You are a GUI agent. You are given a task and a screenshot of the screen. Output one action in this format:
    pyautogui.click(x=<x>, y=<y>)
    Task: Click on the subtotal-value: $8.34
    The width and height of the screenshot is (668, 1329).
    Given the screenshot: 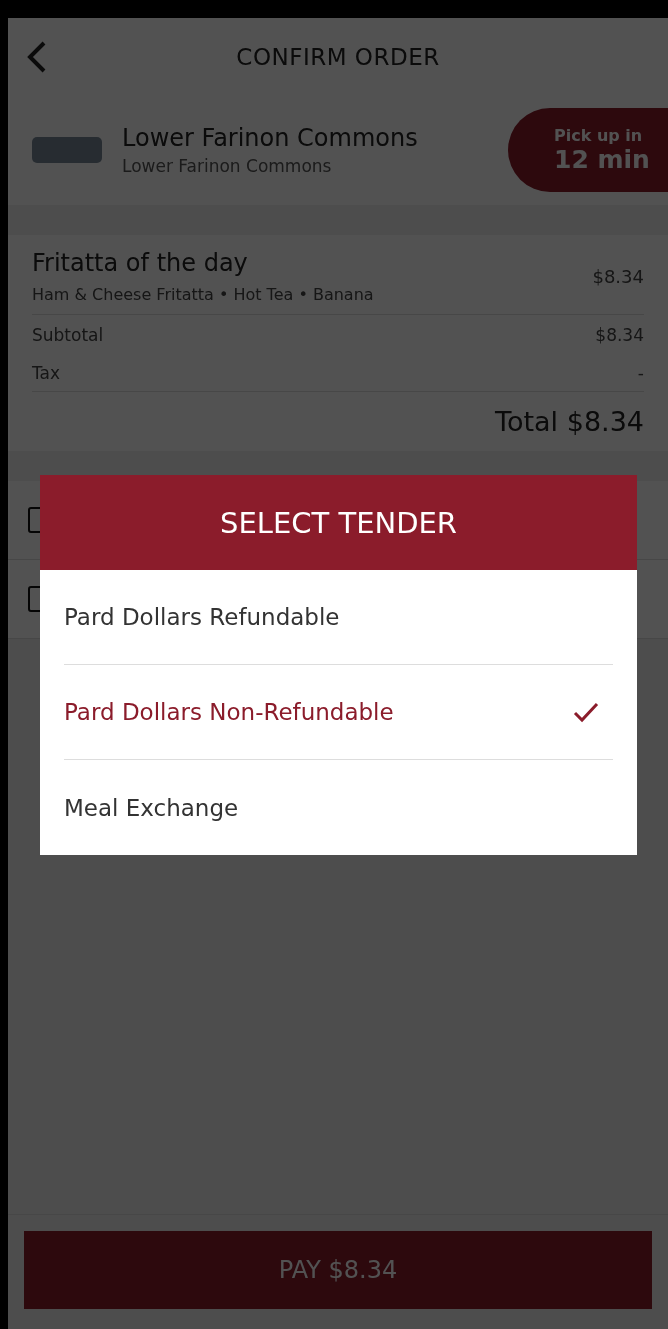 What is the action you would take?
    pyautogui.click(x=619, y=335)
    